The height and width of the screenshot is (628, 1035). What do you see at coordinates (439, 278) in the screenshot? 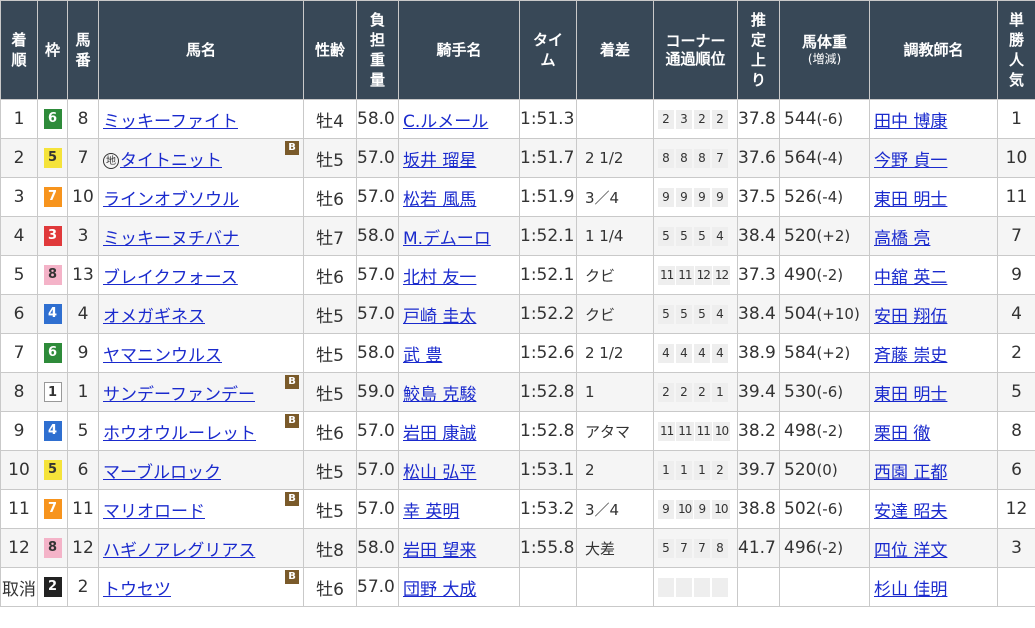
I see `jockey-name-link: 北村 友一` at bounding box center [439, 278].